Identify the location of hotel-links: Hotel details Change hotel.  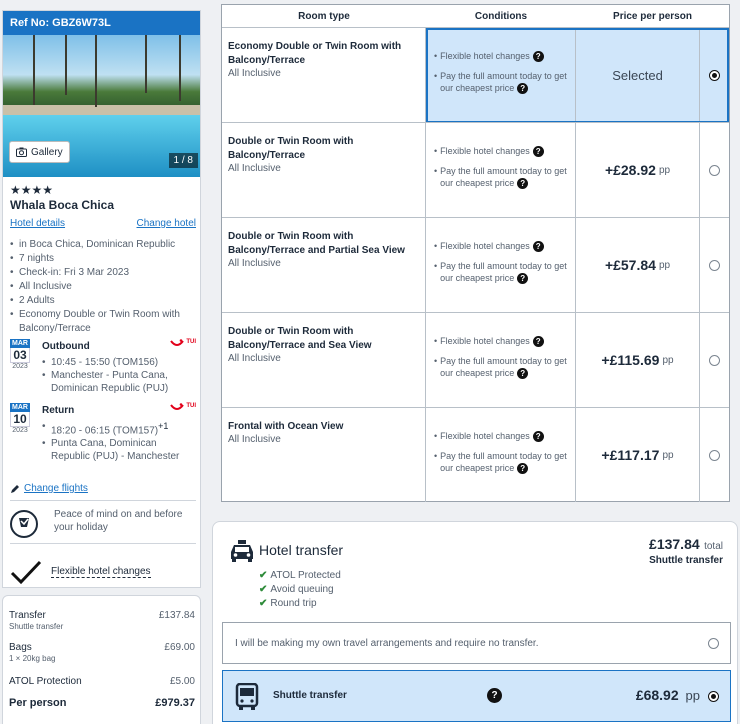
(103, 223).